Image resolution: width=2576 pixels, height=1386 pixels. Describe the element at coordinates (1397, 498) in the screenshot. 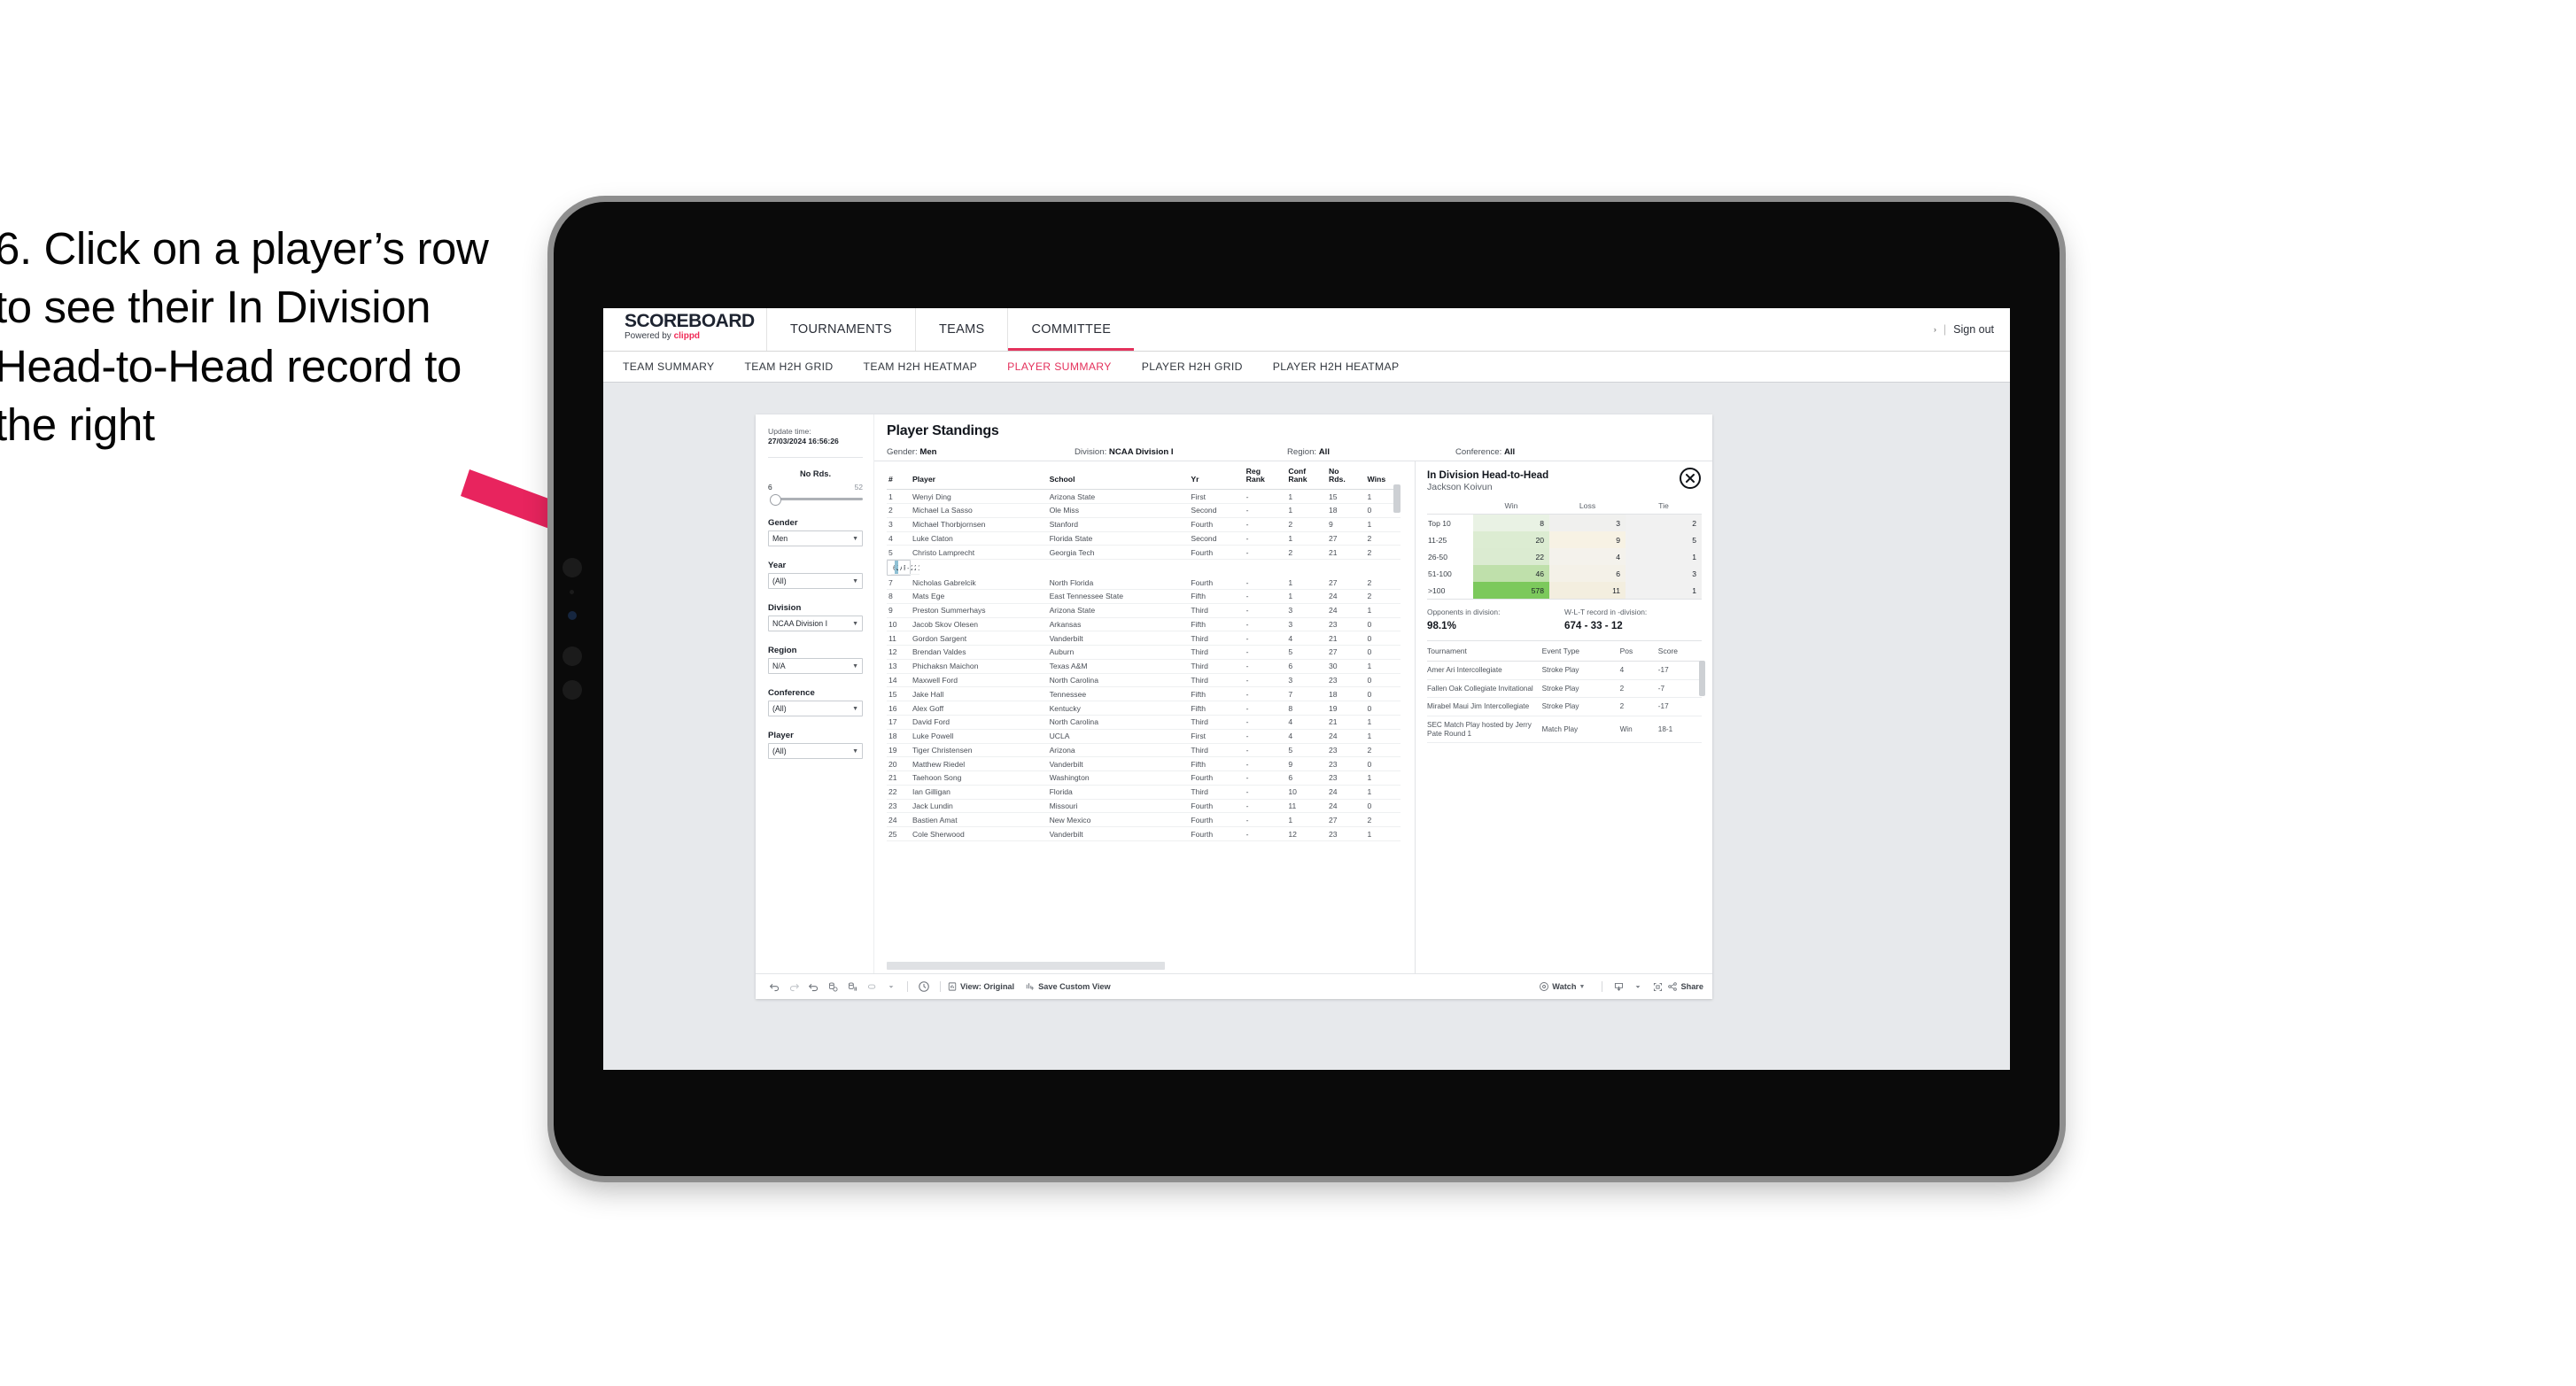

I see `table-vertical-scrollbar` at that location.